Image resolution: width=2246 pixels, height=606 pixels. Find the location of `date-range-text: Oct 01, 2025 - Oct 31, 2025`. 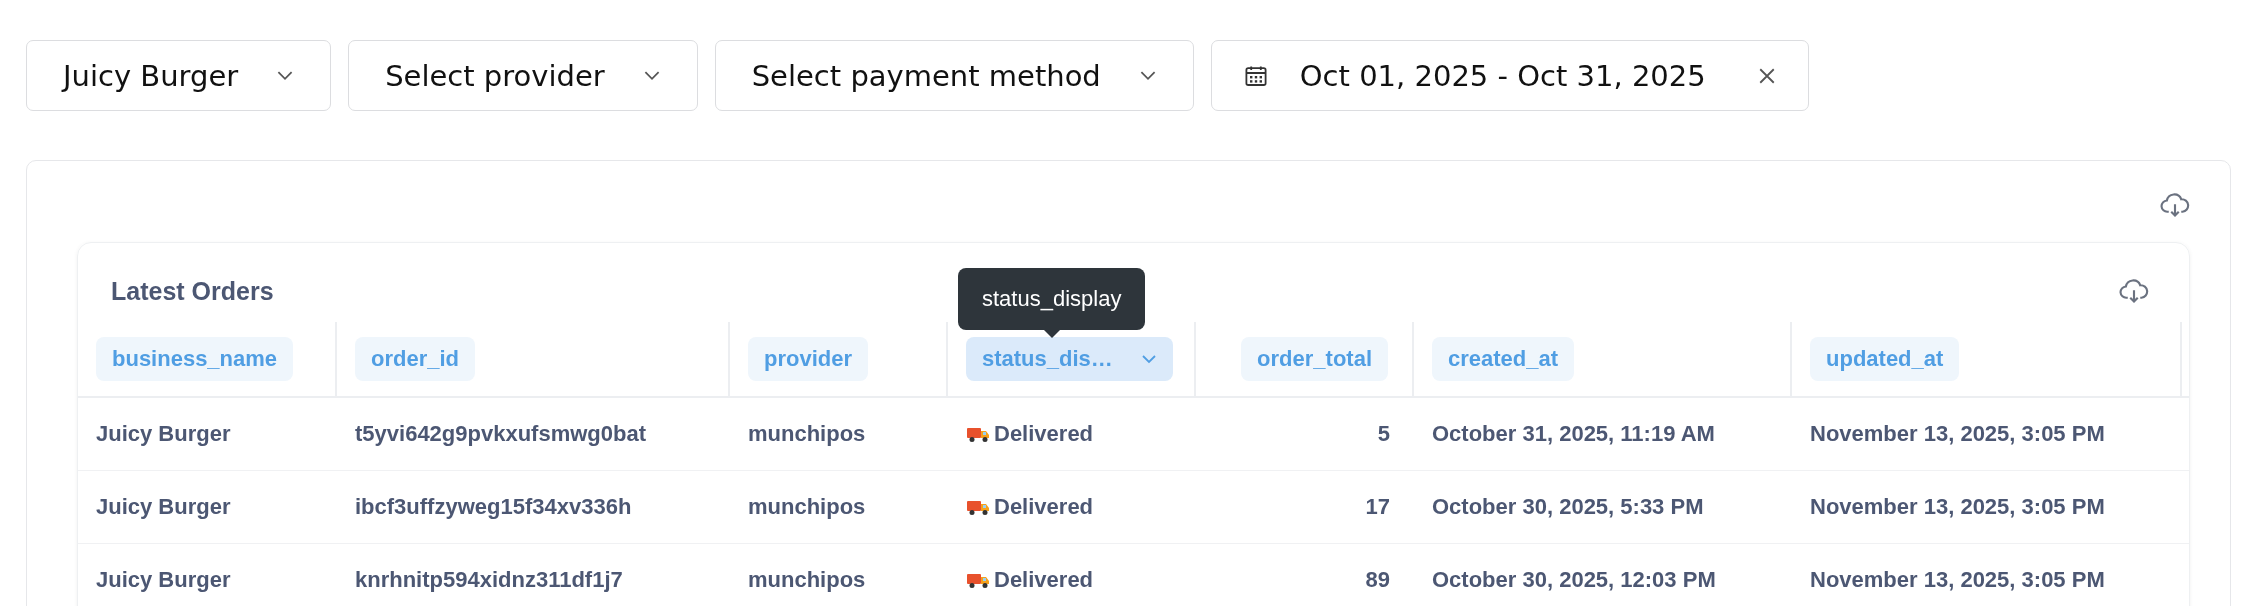

date-range-text: Oct 01, 2025 - Oct 31, 2025 is located at coordinates (1502, 75).